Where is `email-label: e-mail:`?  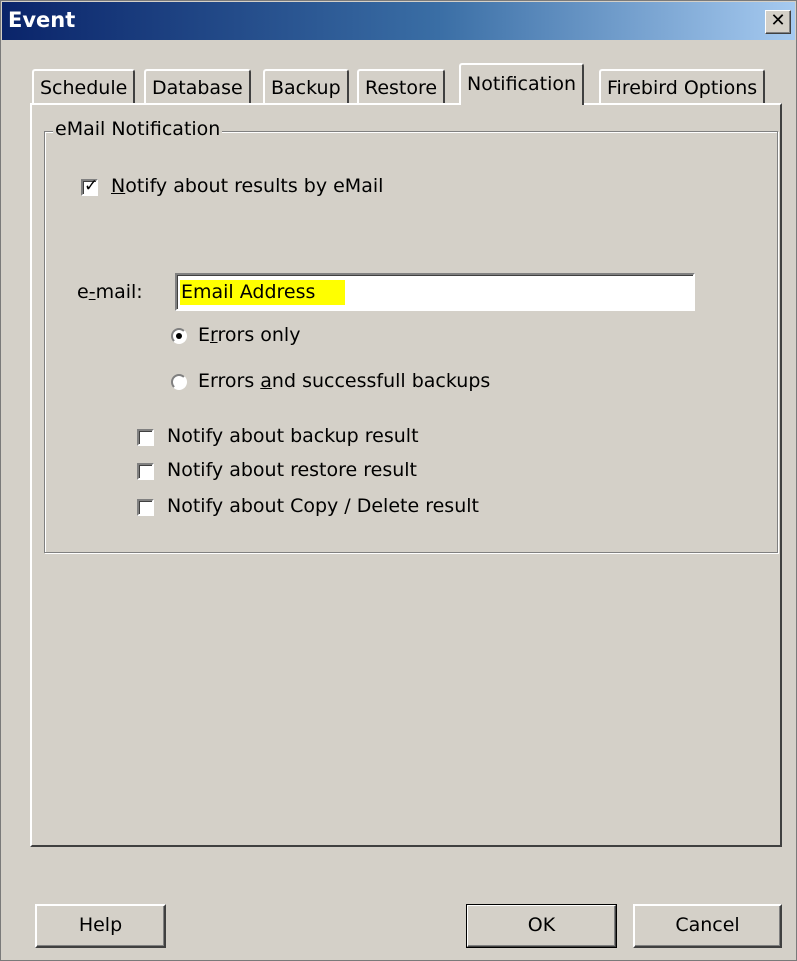 email-label: e-mail: is located at coordinates (110, 292).